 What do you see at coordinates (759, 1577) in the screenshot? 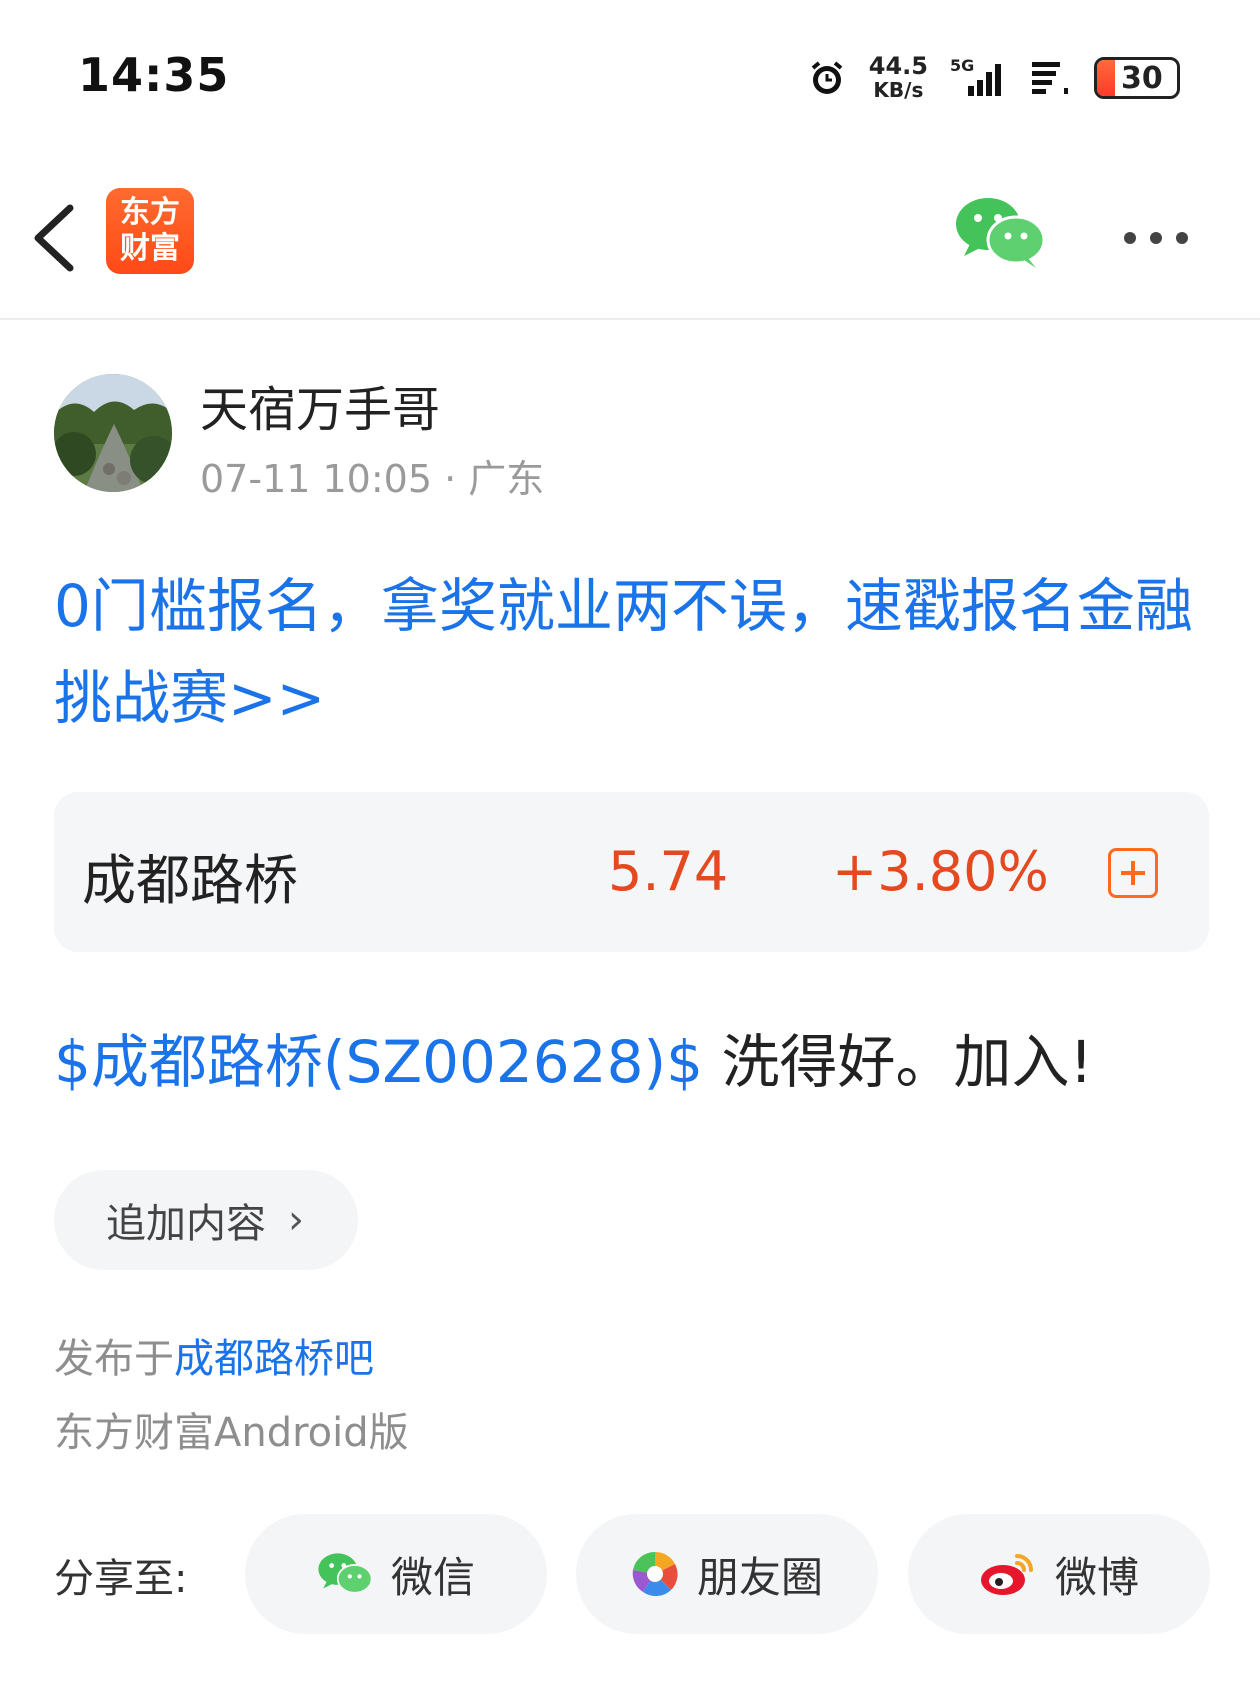
I see `share-moments-label: 朋友圈` at bounding box center [759, 1577].